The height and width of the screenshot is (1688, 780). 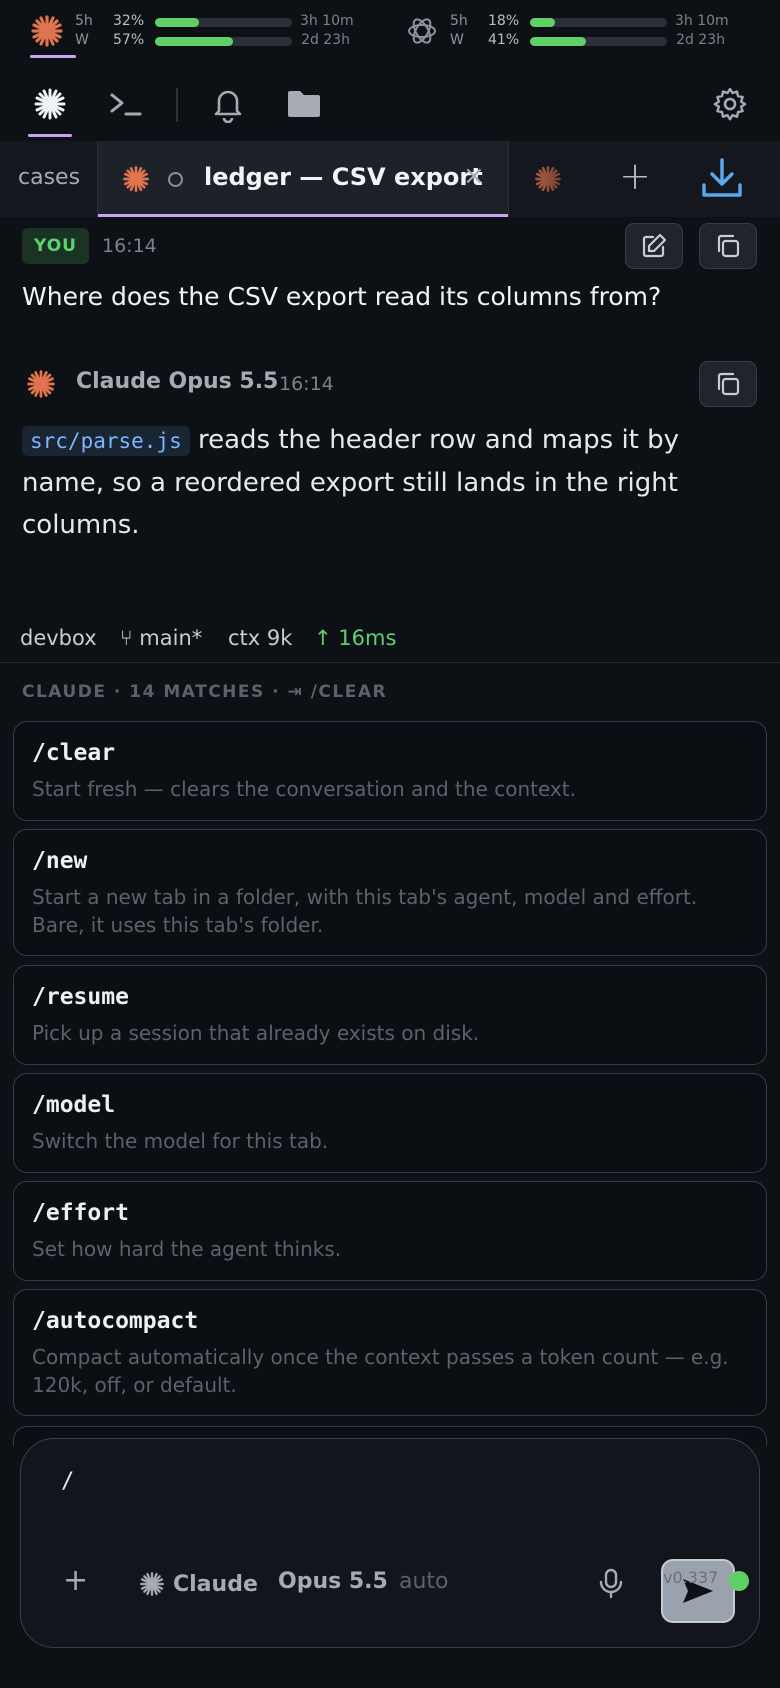 I want to click on command-name: /effort, so click(x=80, y=1213).